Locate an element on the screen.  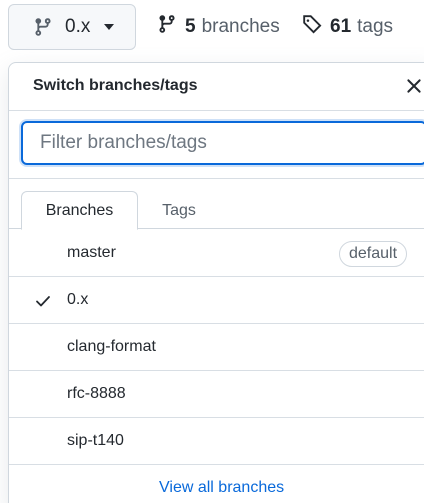
branch-name: clang-format is located at coordinates (111, 346).